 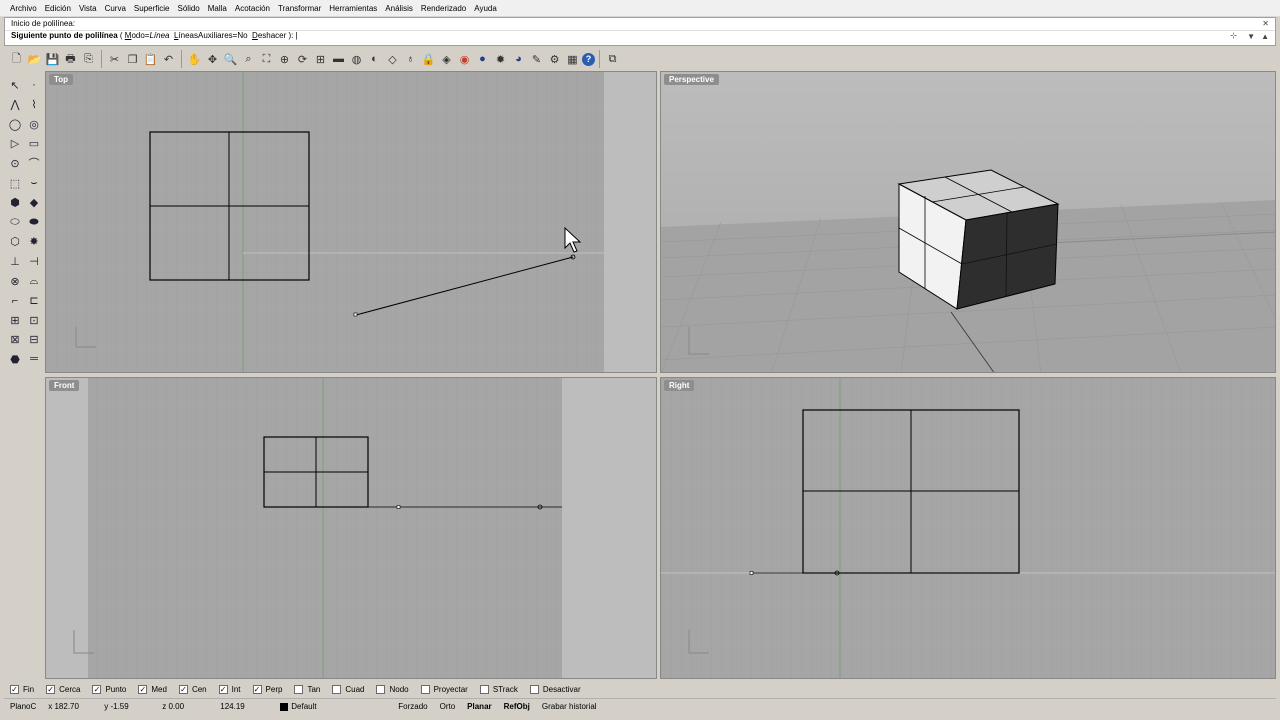 I want to click on scroll-up-icon: ▲, so click(x=1265, y=36).